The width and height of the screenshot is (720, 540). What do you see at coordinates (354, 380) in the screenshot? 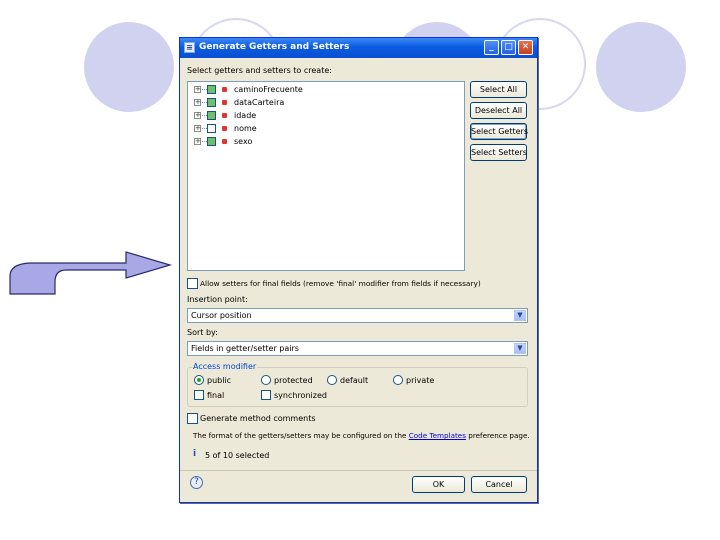
I see `radio-default-label: default` at bounding box center [354, 380].